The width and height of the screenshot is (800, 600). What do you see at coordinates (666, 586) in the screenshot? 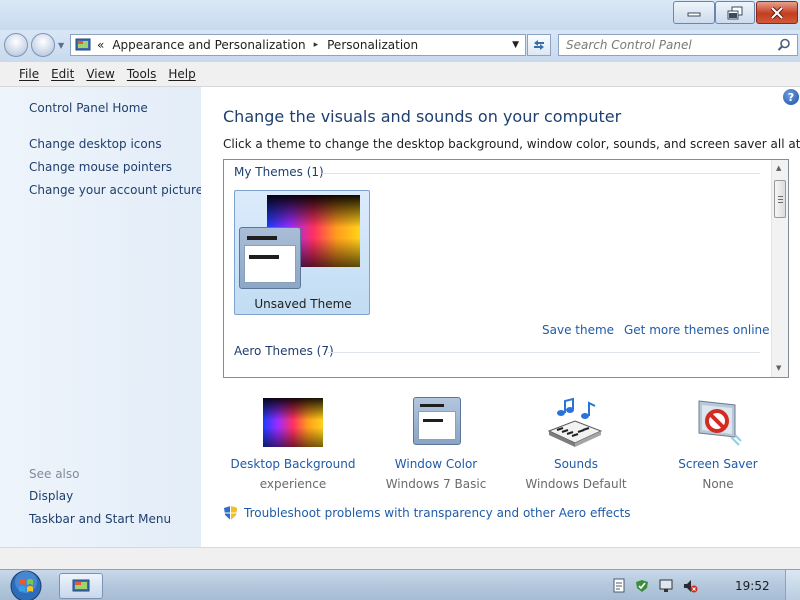
I see `network-icon` at bounding box center [666, 586].